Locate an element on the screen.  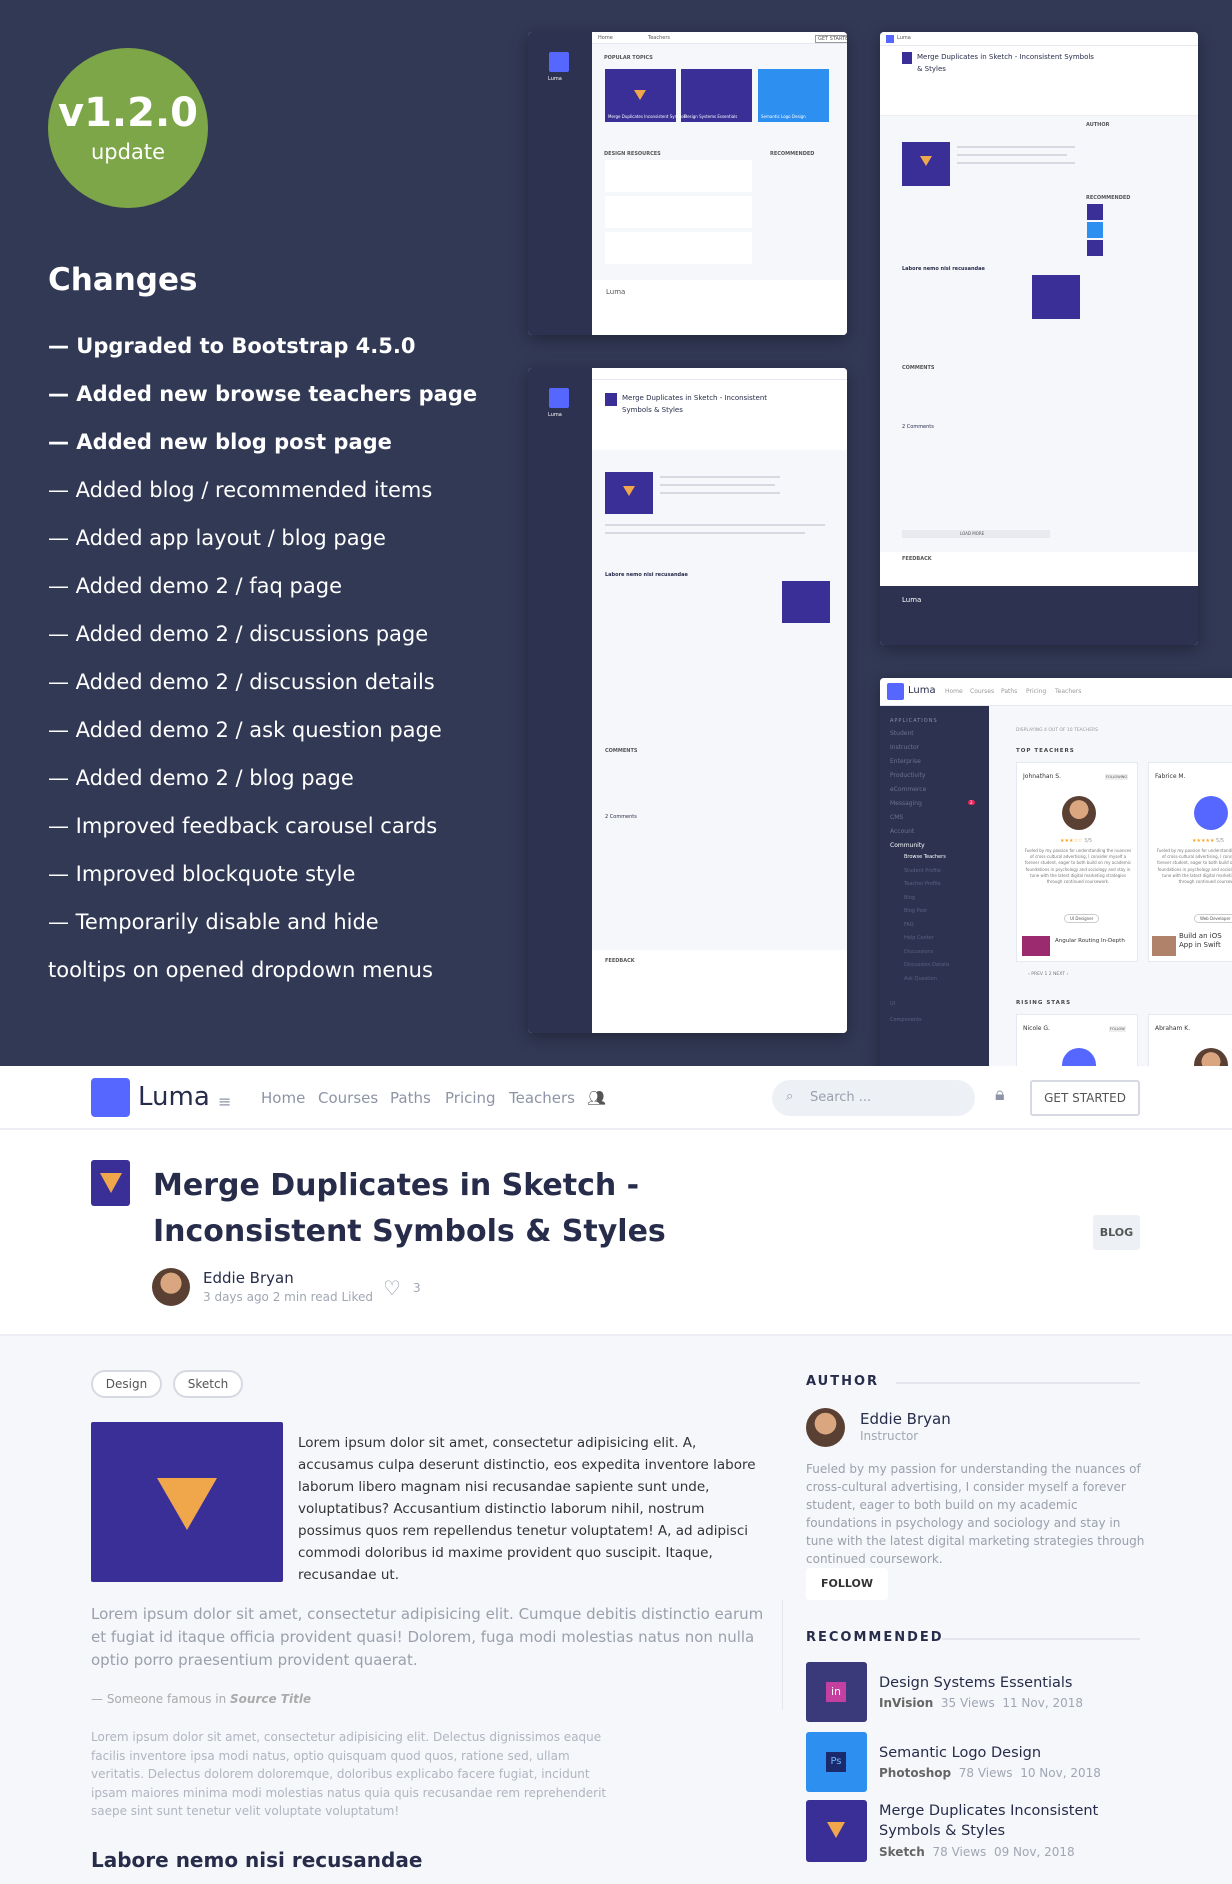
change-item: — Added blog / recommended items is located at coordinates (240, 490).